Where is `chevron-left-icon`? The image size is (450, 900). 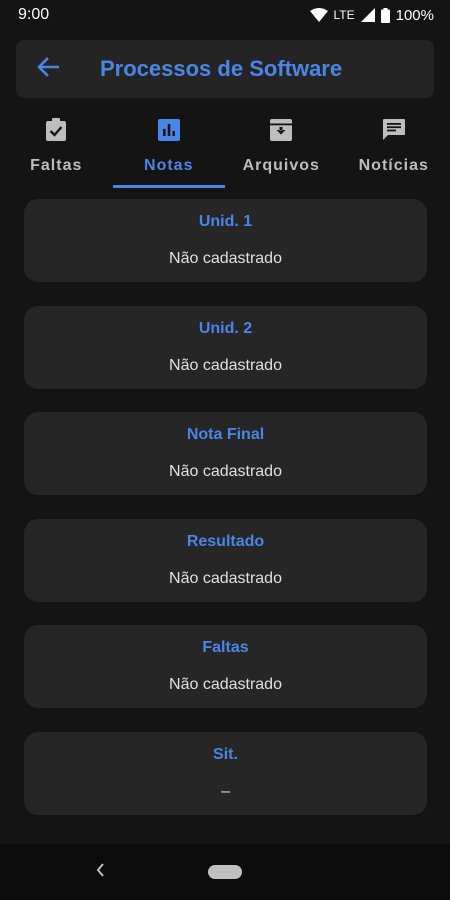 chevron-left-icon is located at coordinates (100, 872).